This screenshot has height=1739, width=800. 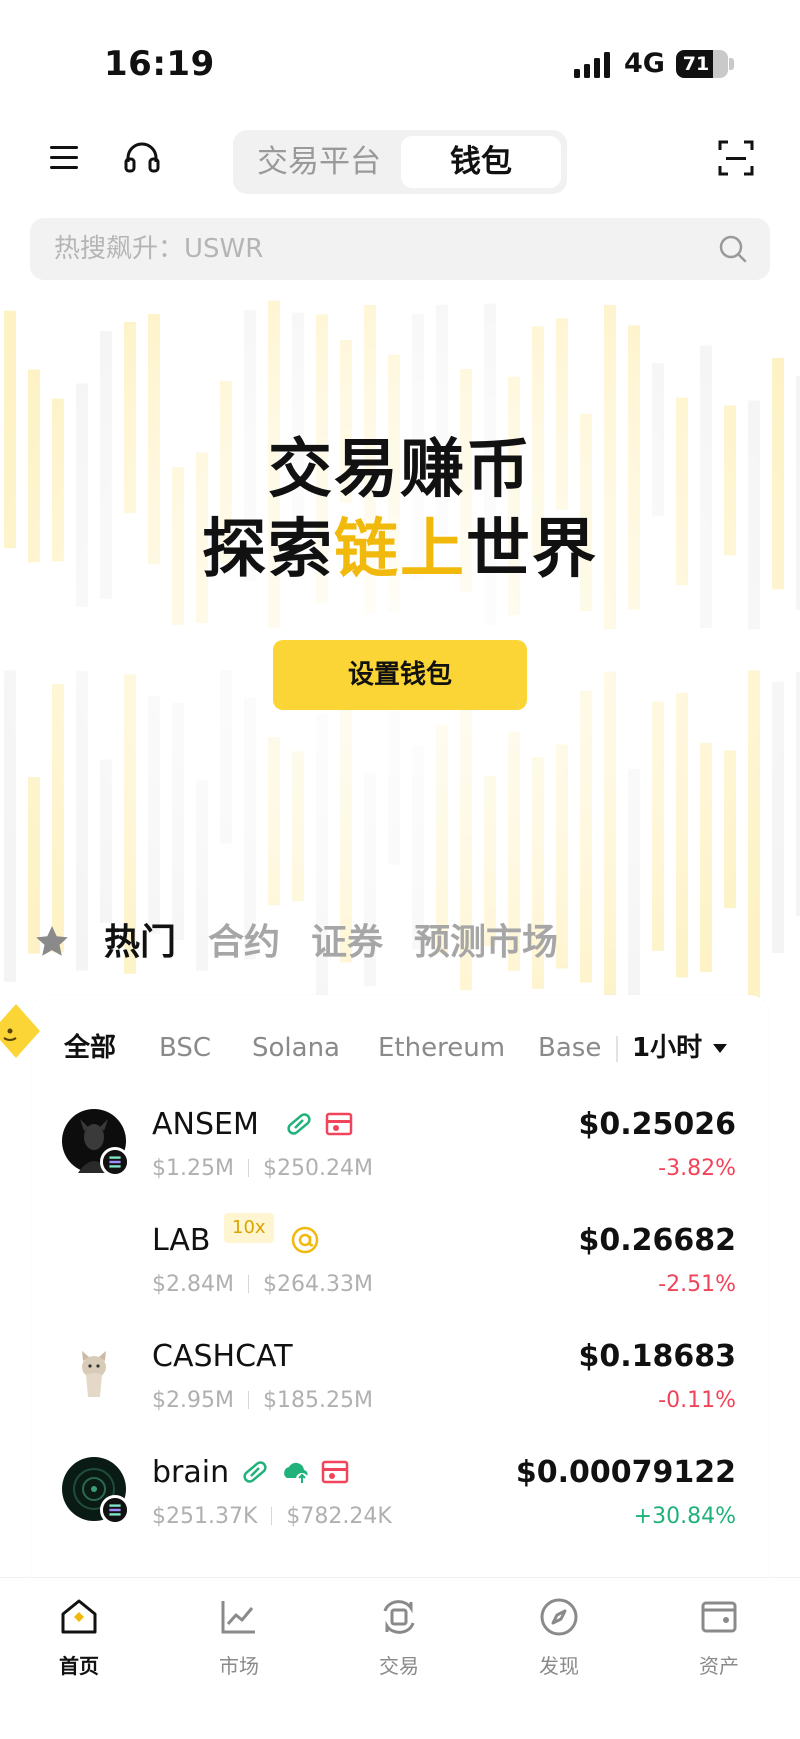 What do you see at coordinates (79, 1666) in the screenshot?
I see `nav-label: 首页` at bounding box center [79, 1666].